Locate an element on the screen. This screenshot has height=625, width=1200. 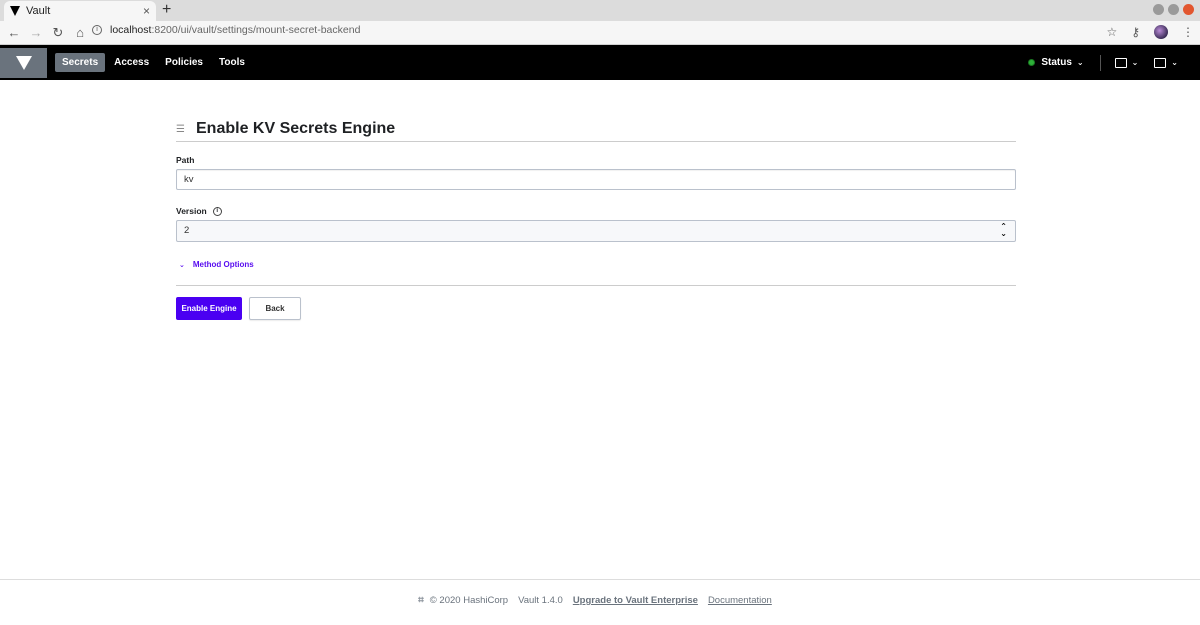
profile-avatar is located at coordinates (1161, 32).